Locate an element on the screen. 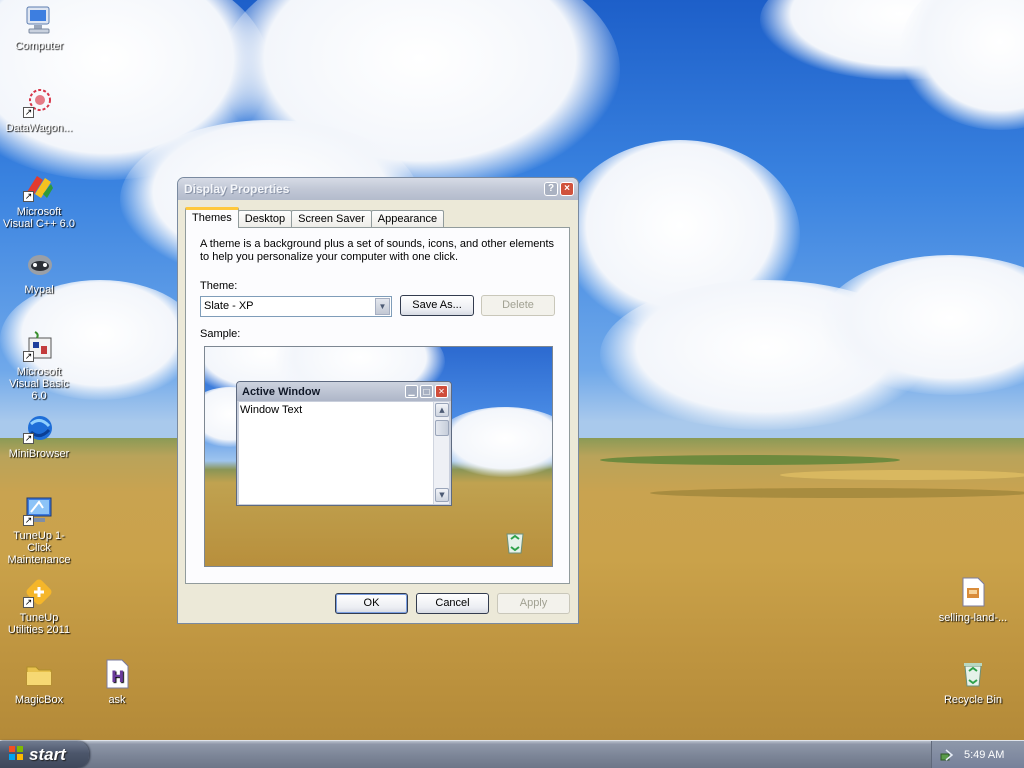  maximize-icon: □ is located at coordinates (426, 391).